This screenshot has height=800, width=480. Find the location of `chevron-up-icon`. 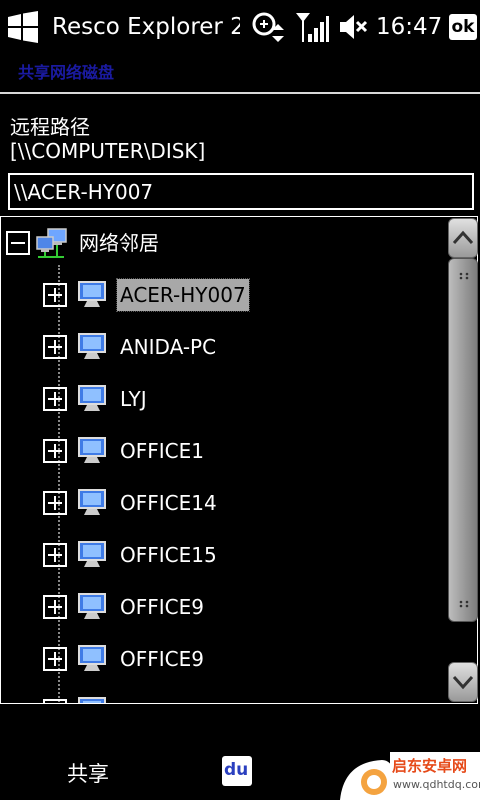

chevron-up-icon is located at coordinates (463, 237).